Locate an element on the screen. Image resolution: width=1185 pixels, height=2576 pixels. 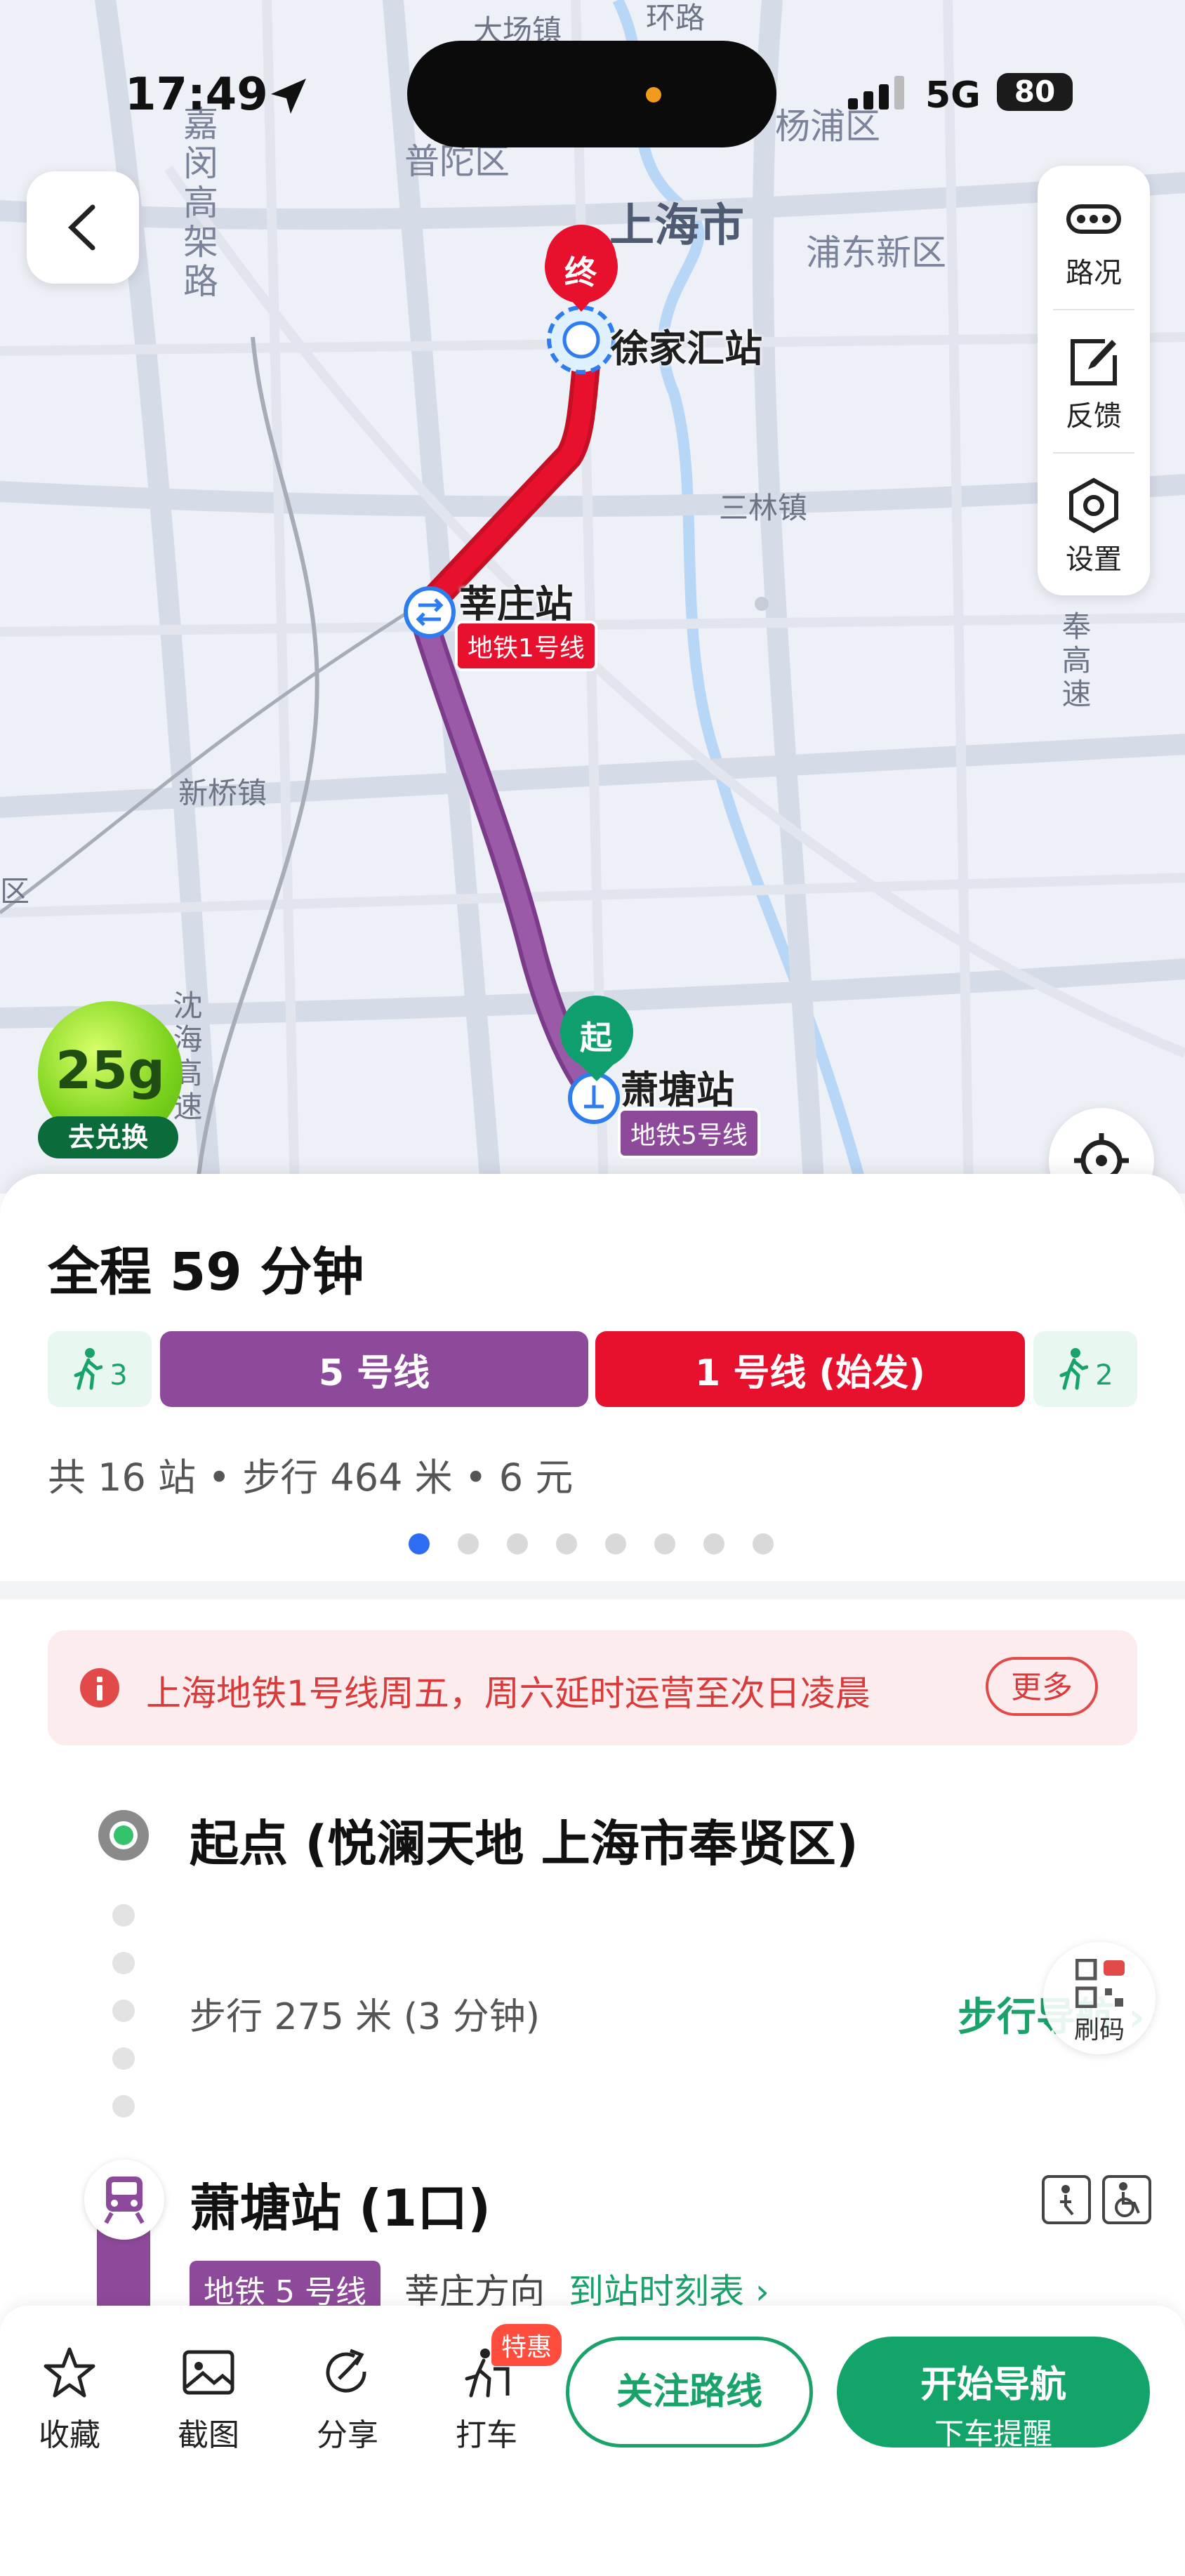
segment-walk-end: 2 is located at coordinates (1085, 1369).